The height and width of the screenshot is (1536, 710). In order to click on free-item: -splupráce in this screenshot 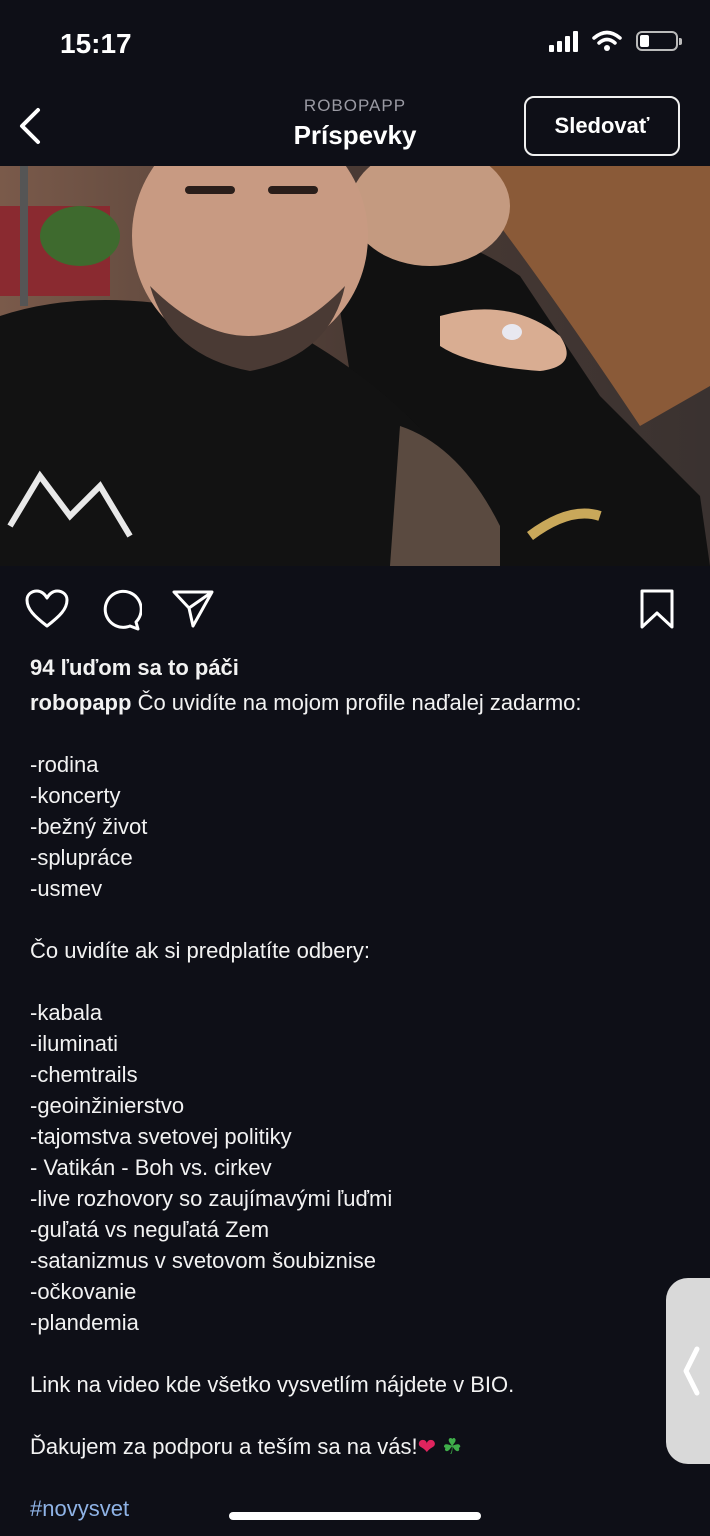, I will do `click(81, 857)`.